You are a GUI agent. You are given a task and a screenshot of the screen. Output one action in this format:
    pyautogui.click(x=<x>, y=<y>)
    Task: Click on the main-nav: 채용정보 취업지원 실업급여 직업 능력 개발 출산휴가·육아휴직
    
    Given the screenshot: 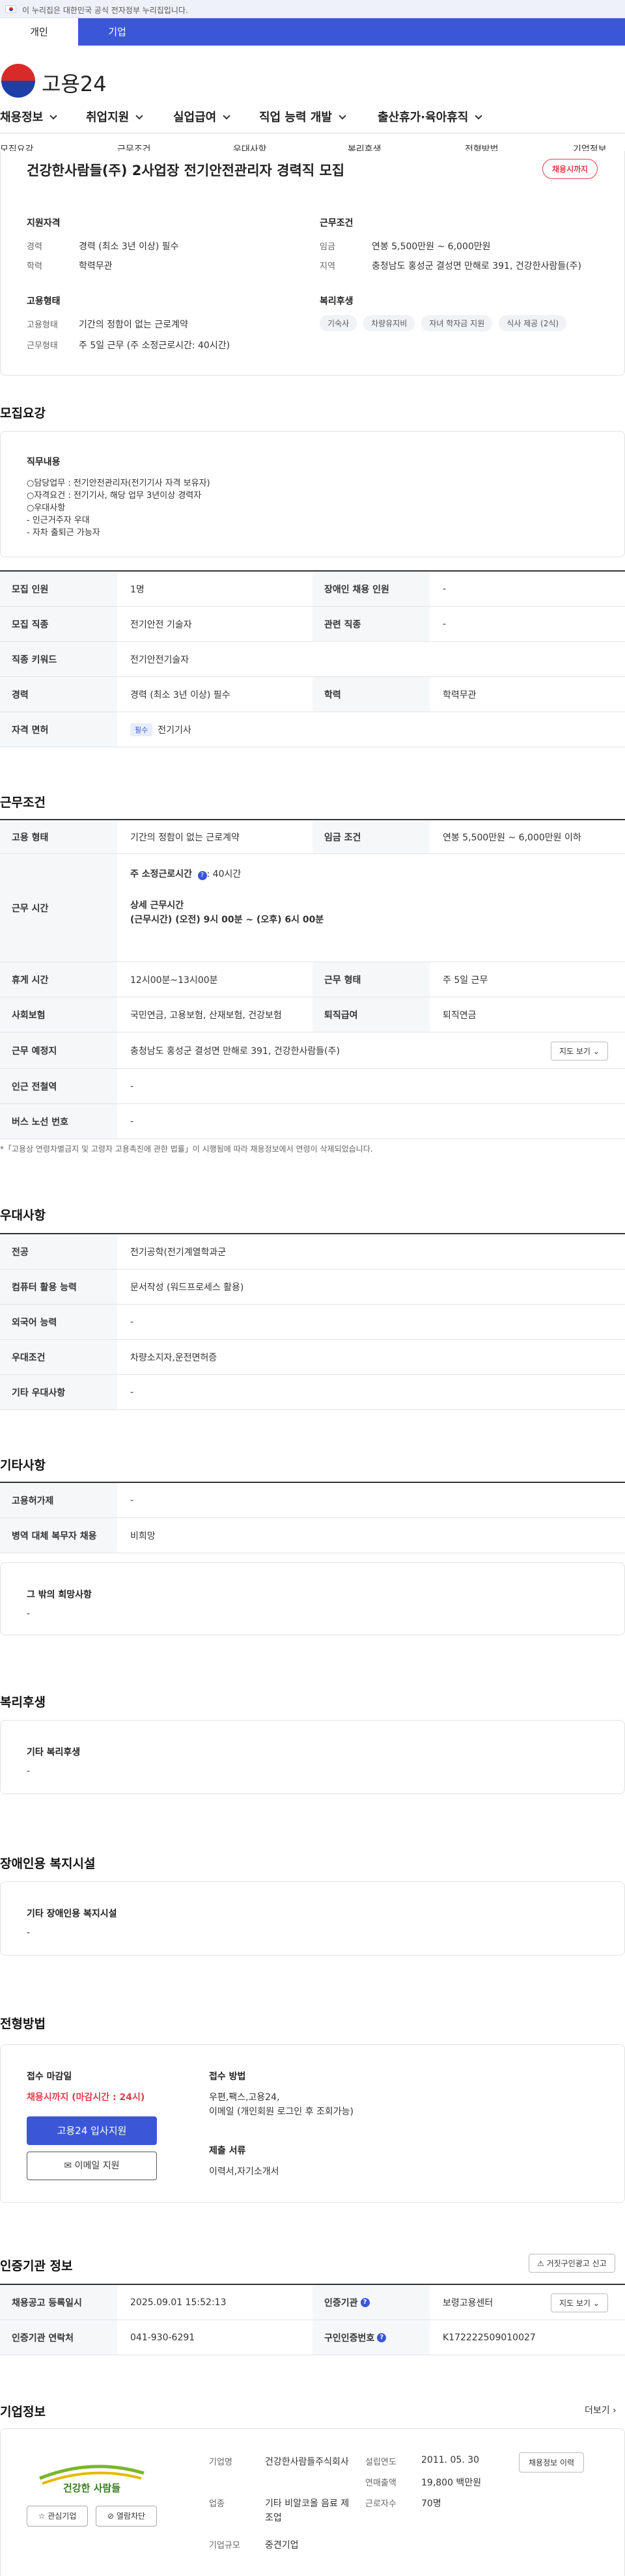 What is the action you would take?
    pyautogui.click(x=312, y=117)
    